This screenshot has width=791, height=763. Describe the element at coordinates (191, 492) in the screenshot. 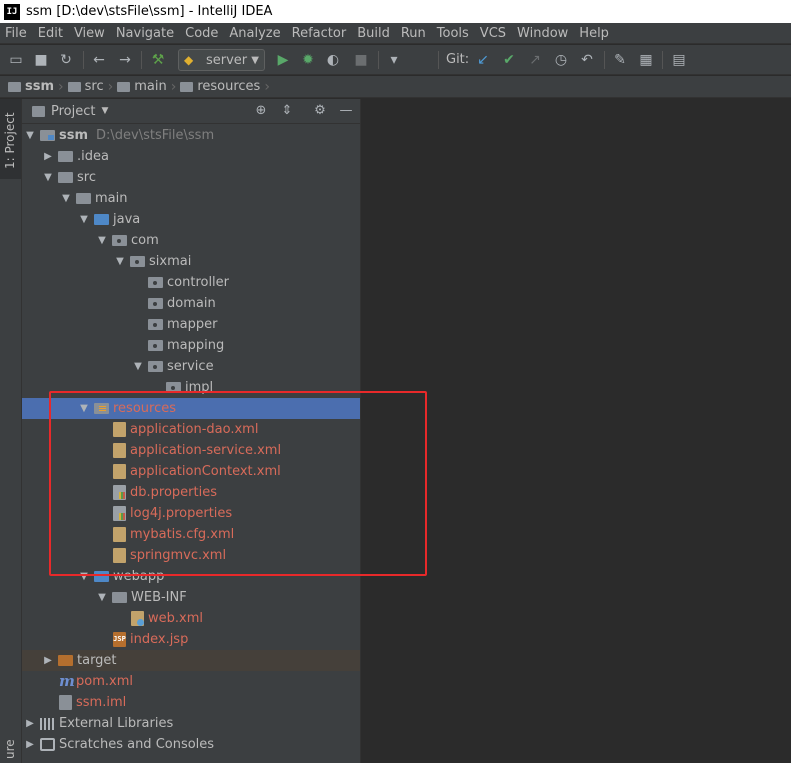

I see `tree-item-db-properties: db.properties` at that location.